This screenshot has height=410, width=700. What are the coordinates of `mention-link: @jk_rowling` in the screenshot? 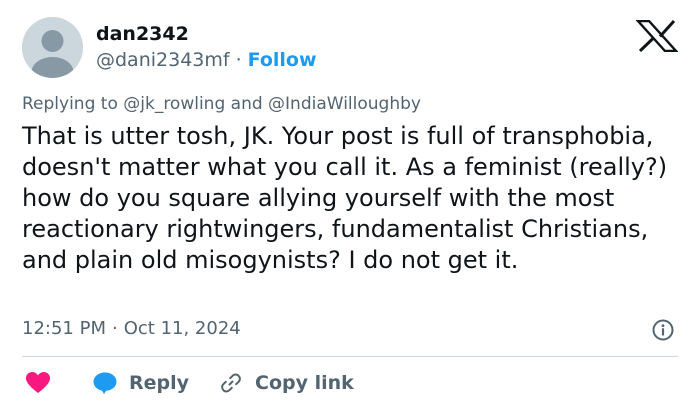 It's located at (174, 104).